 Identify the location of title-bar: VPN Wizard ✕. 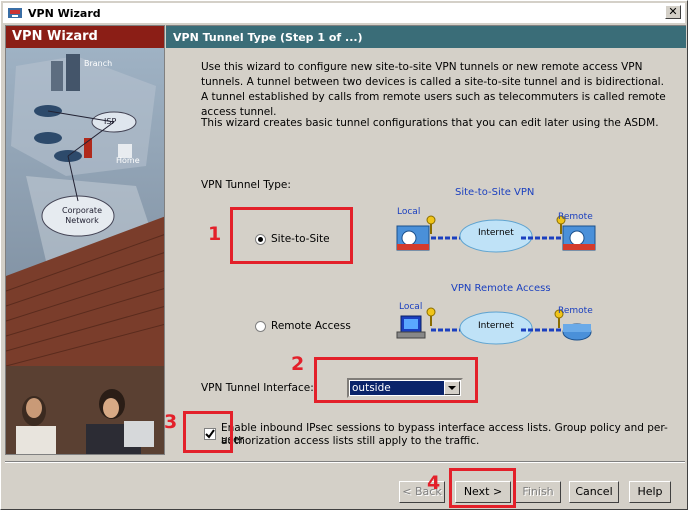
(344, 13).